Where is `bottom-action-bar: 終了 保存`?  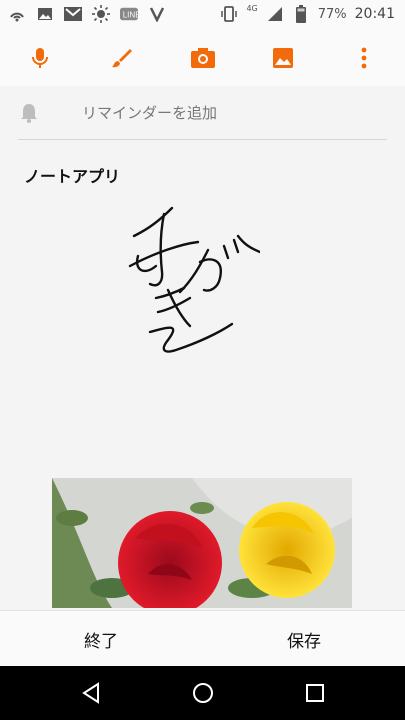 bottom-action-bar: 終了 保存 is located at coordinates (202, 638).